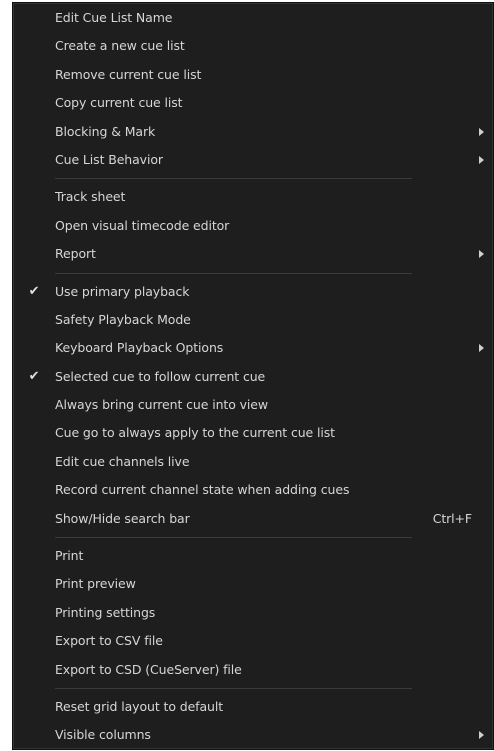 The image size is (494, 751). What do you see at coordinates (253, 254) in the screenshot?
I see `menu-item-report: Report` at bounding box center [253, 254].